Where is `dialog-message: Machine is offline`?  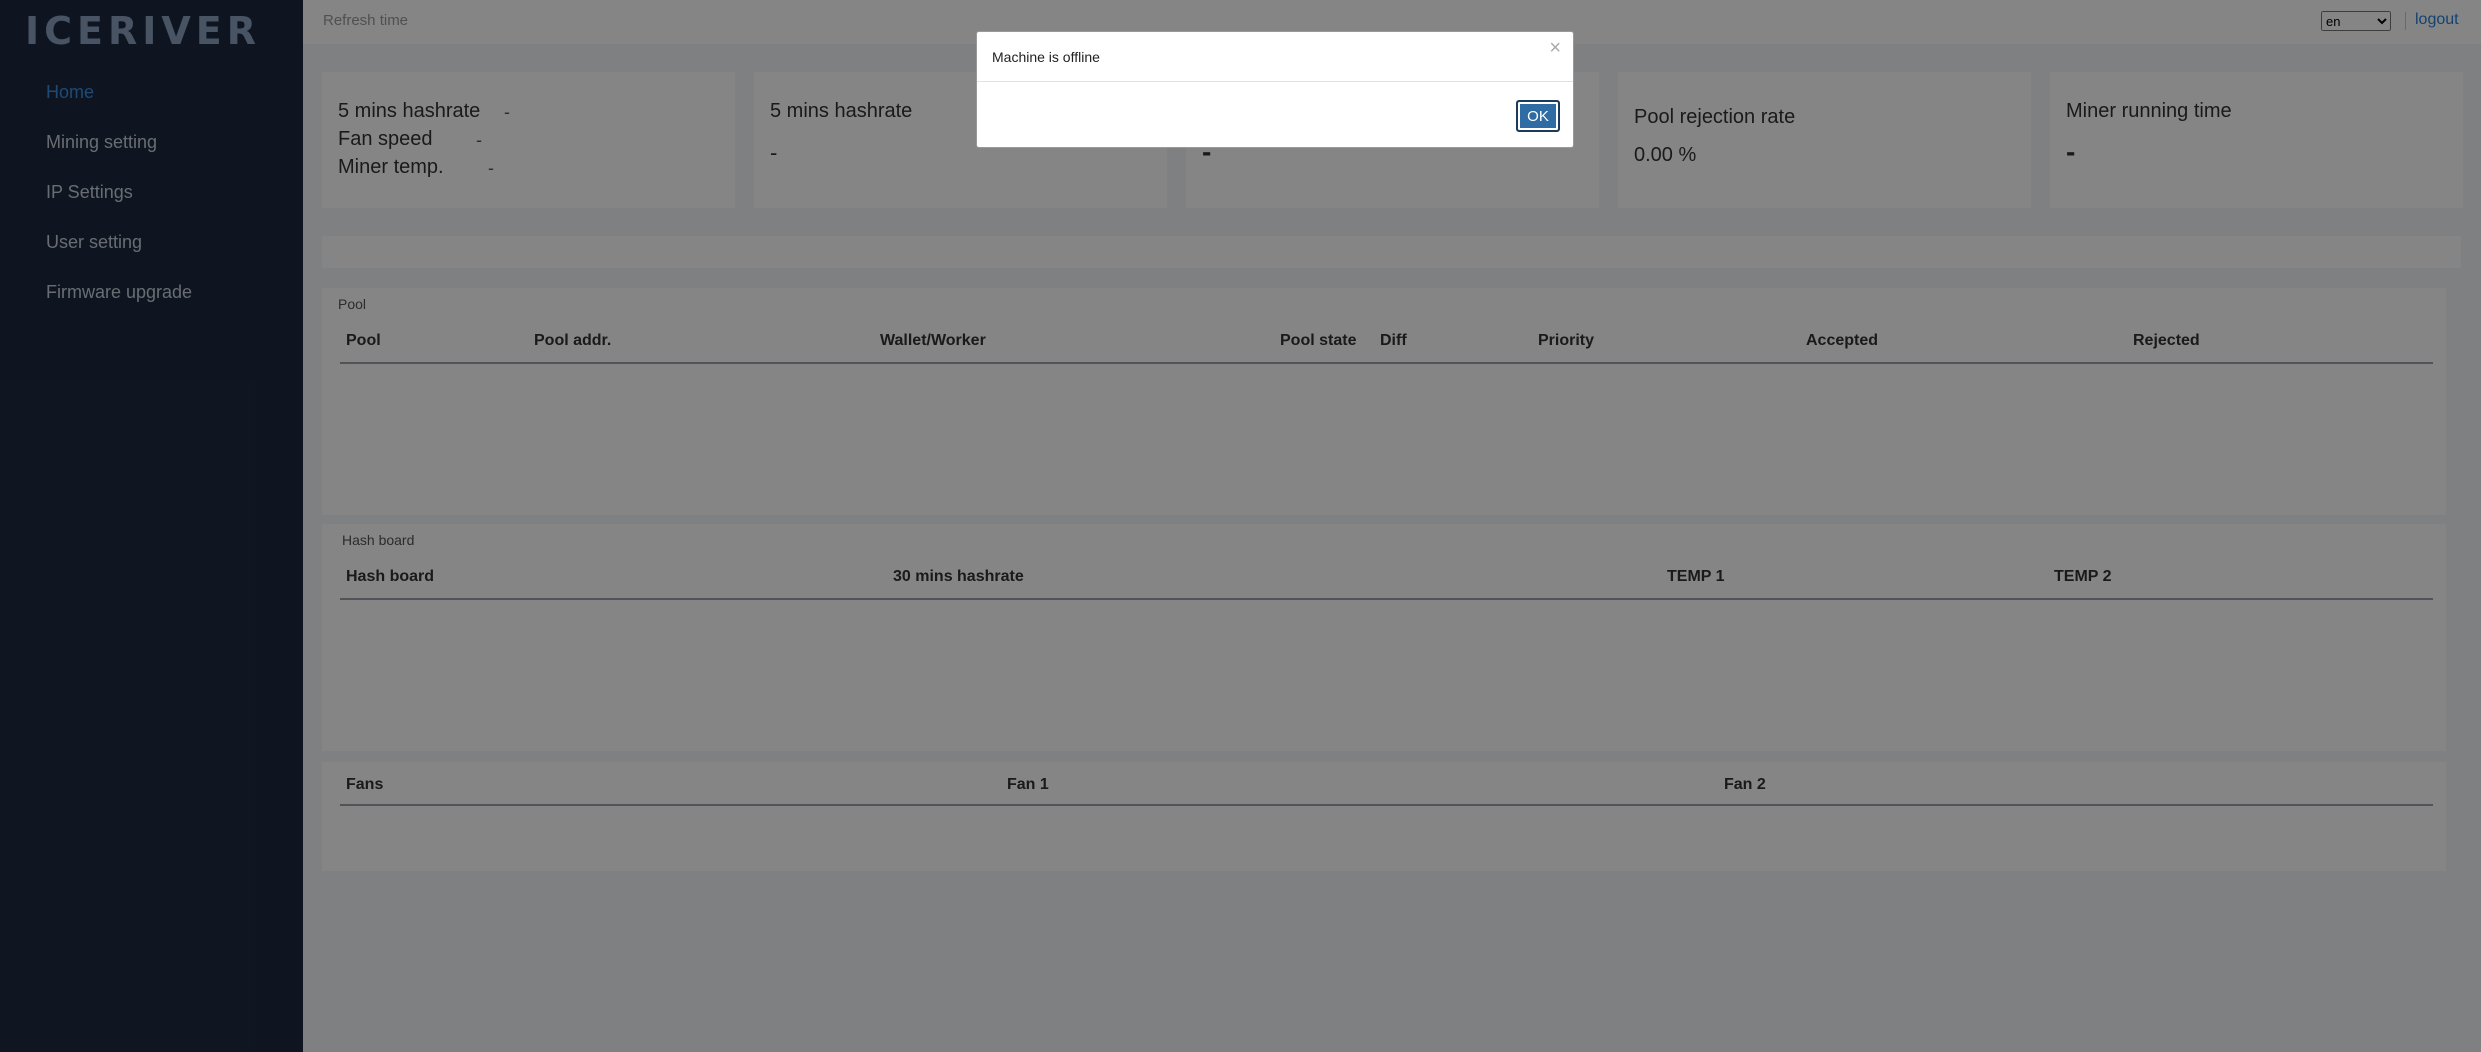
dialog-message: Machine is offline is located at coordinates (1046, 57).